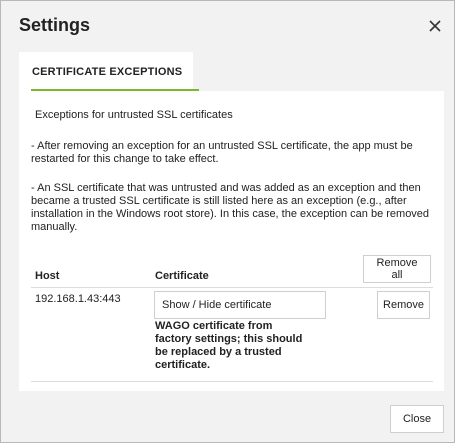  Describe the element at coordinates (47, 276) in the screenshot. I see `column-header-host: Host` at that location.